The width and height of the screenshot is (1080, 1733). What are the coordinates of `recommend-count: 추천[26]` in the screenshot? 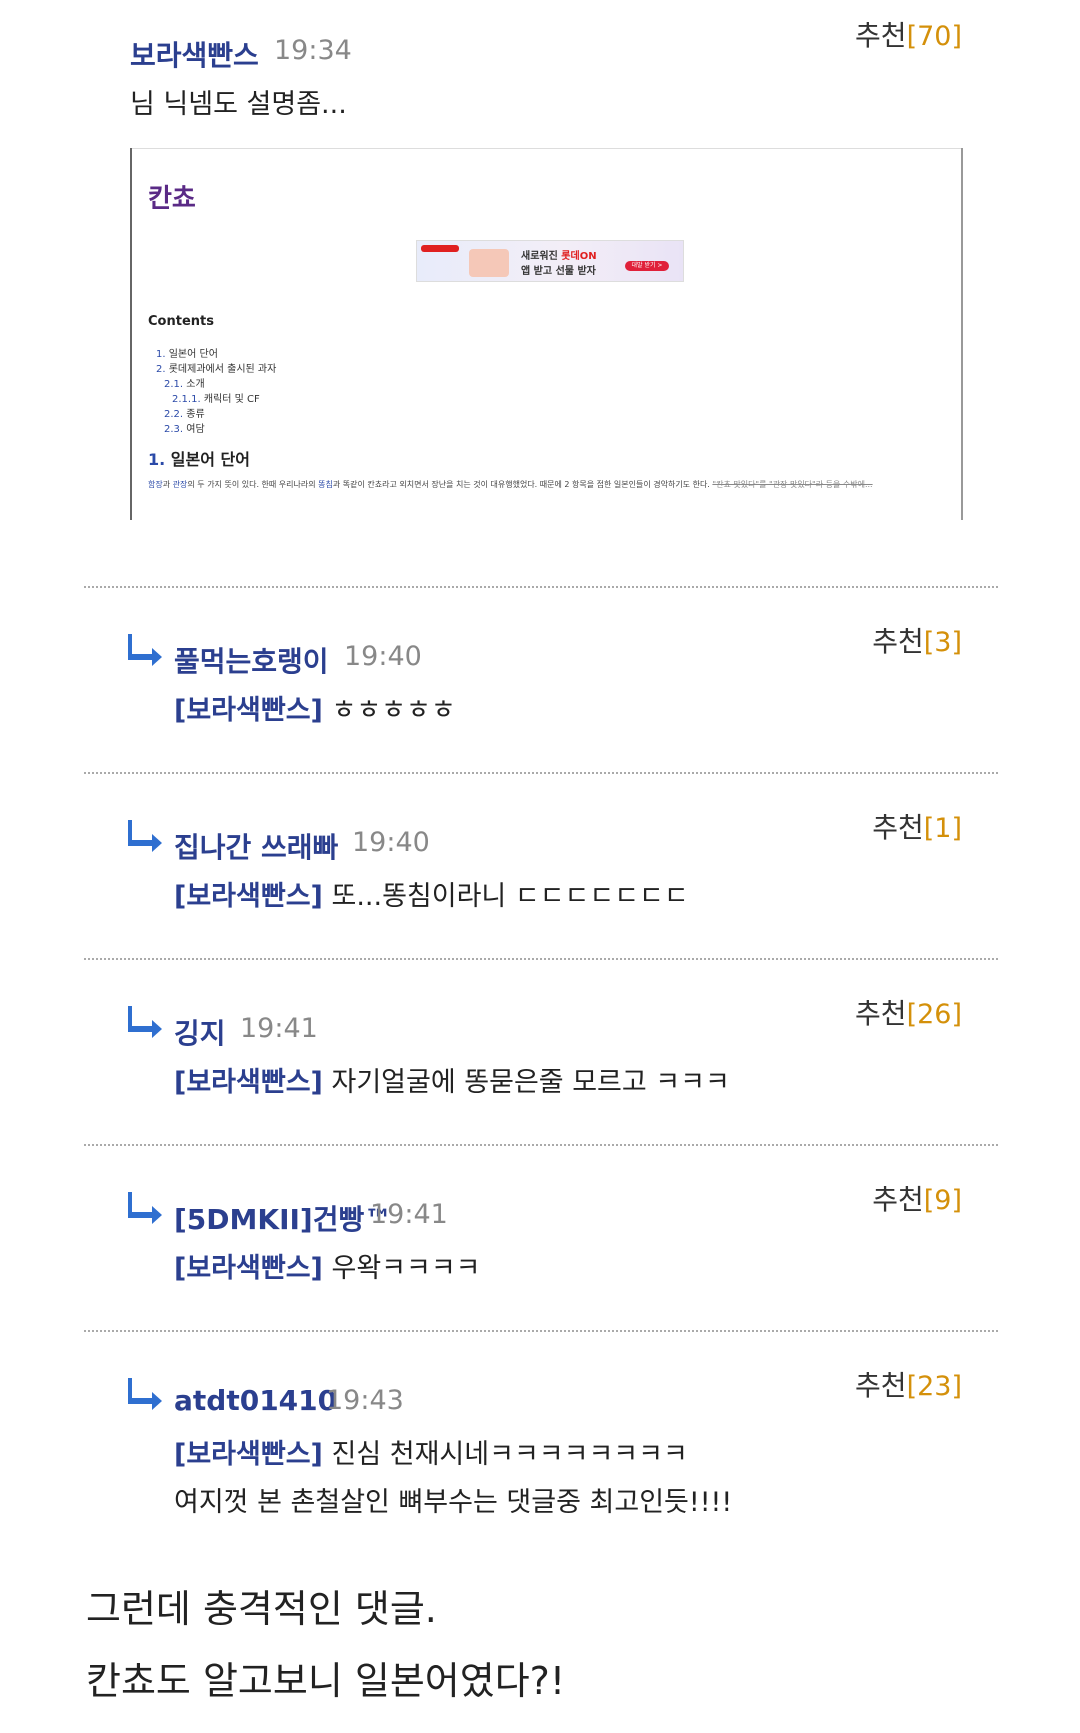 It's located at (908, 1012).